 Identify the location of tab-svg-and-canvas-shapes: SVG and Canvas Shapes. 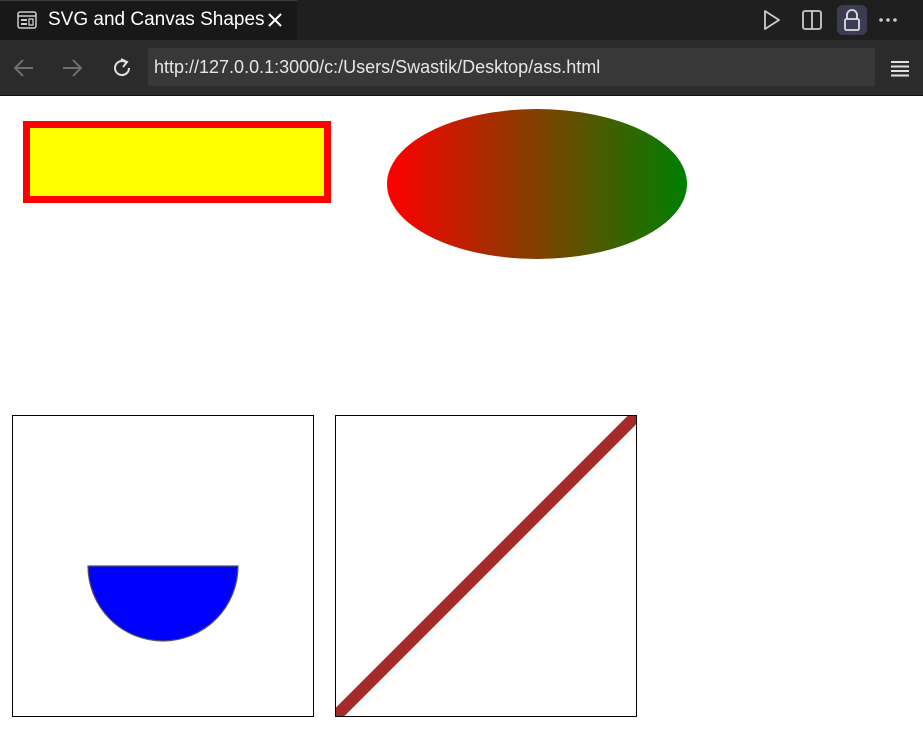
(148, 20).